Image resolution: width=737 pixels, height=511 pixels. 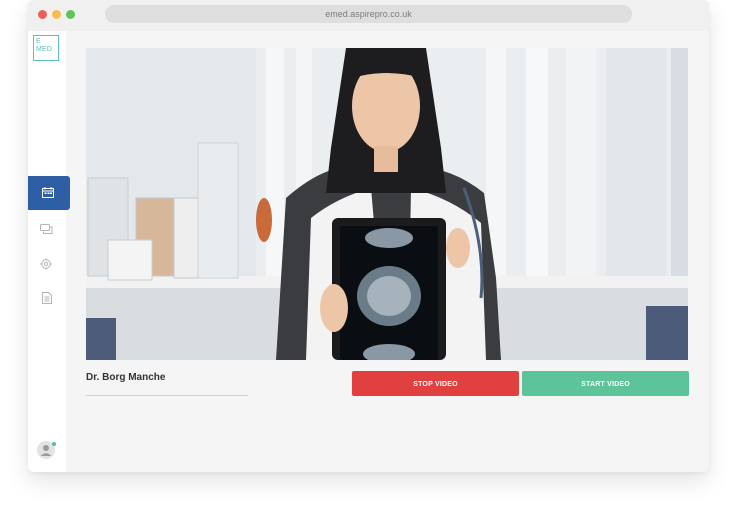 What do you see at coordinates (435, 383) in the screenshot?
I see `stop-video-button: STOP VIDEO` at bounding box center [435, 383].